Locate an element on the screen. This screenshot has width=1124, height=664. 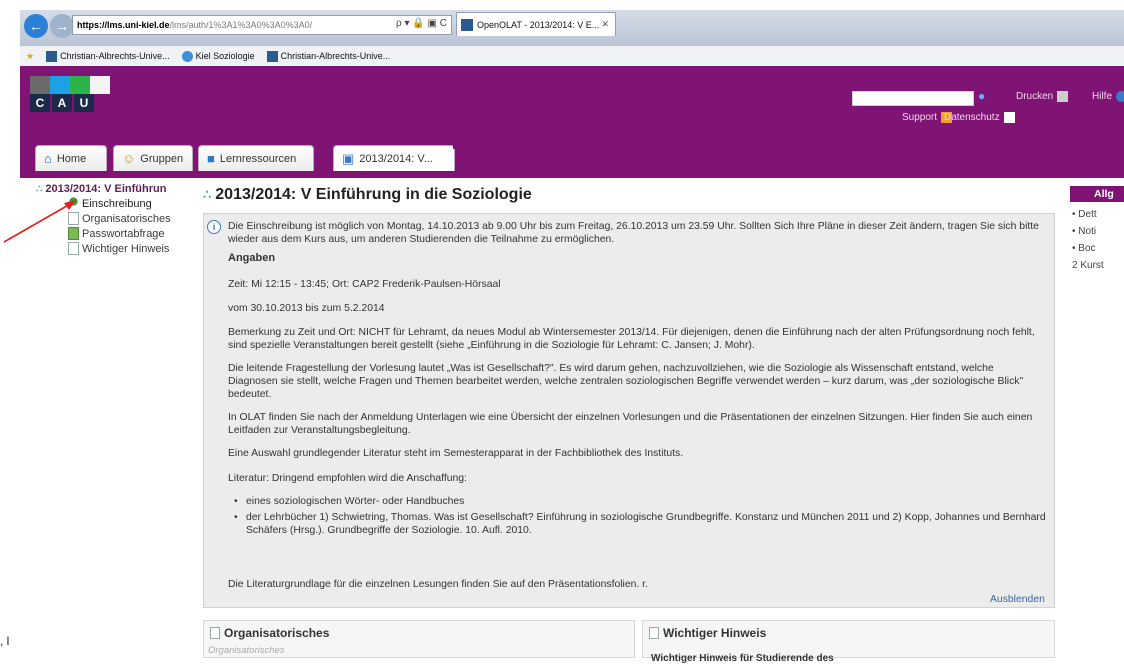
tab-home: ⌂ Home is located at coordinates (71, 158).